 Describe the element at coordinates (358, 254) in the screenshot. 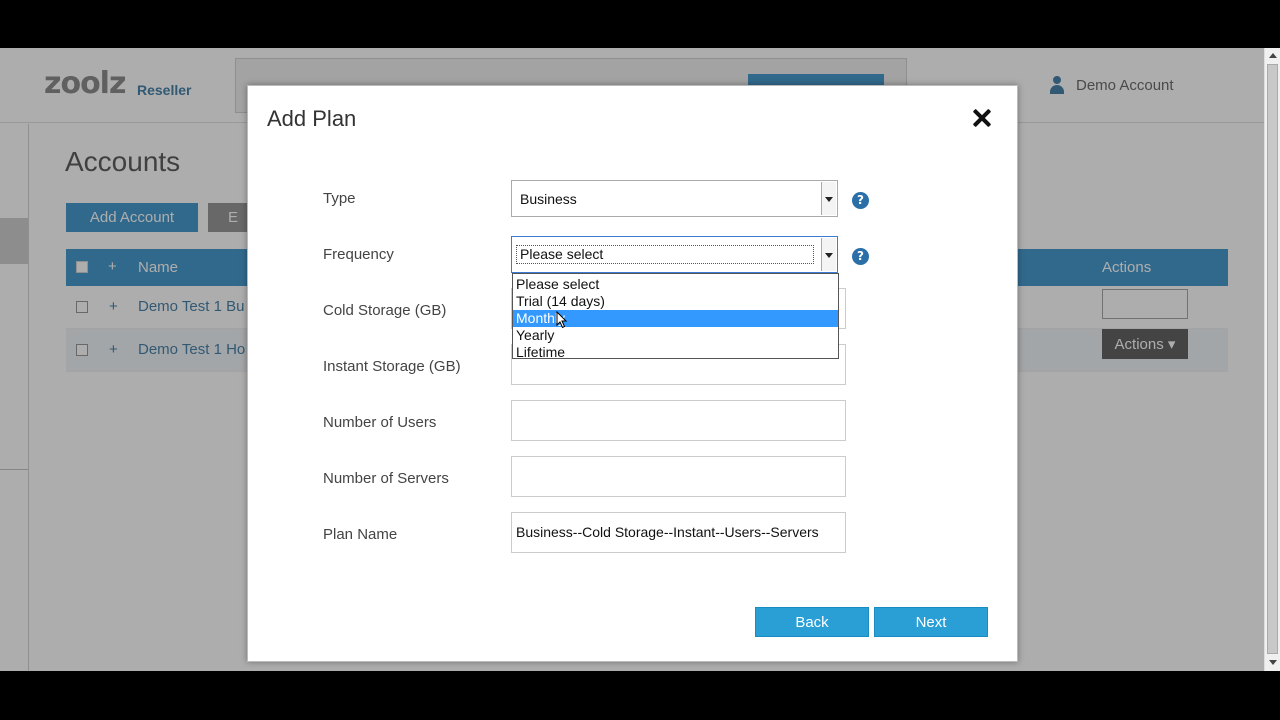

I see `frequency-label: Frequency` at that location.